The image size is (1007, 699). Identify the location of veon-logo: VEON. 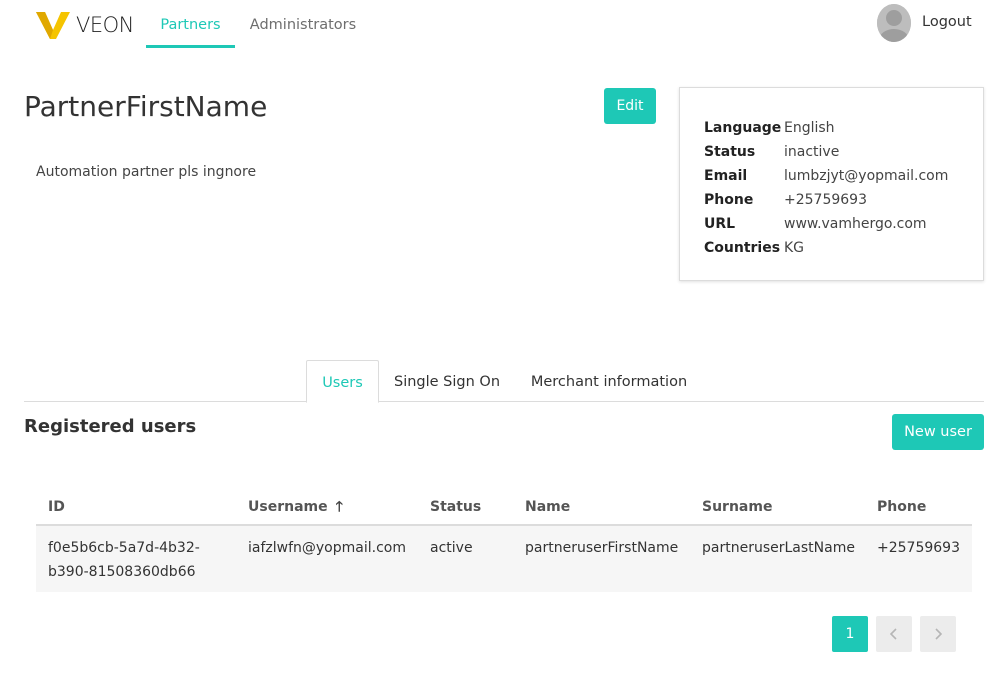
(85, 25).